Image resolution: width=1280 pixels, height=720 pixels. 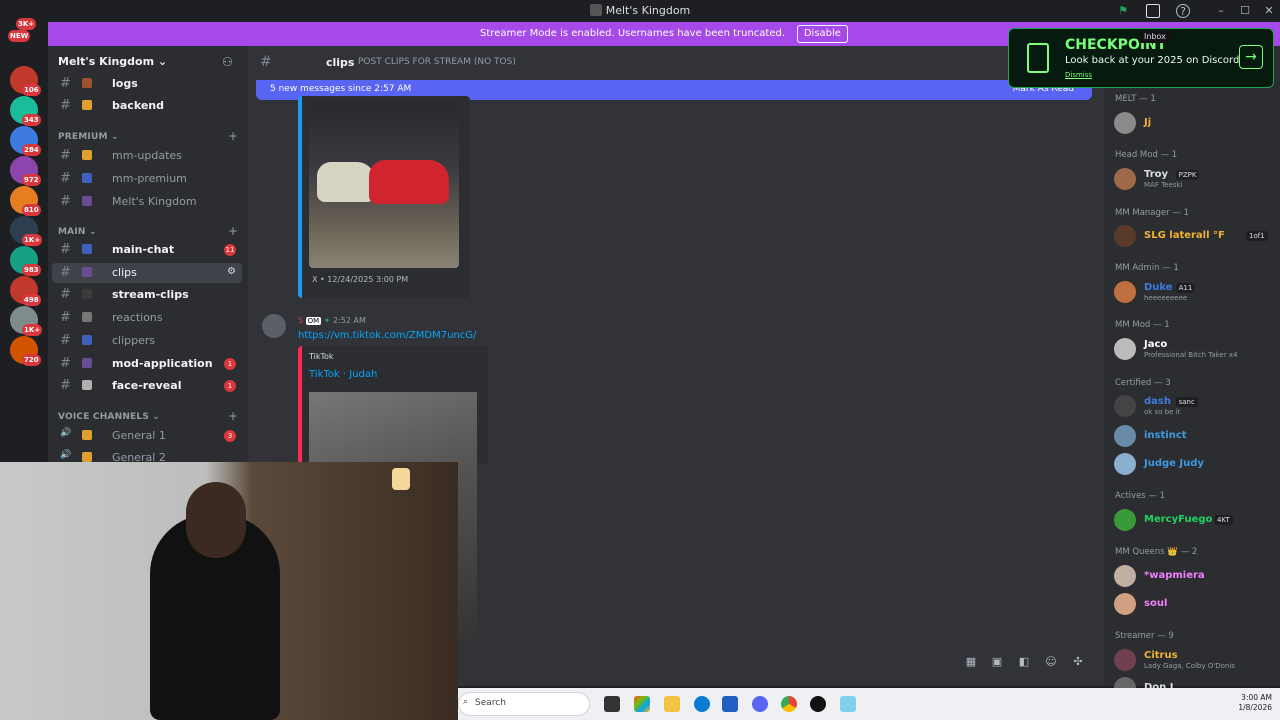 What do you see at coordinates (1024, 662) in the screenshot?
I see `sticker-icon: ◧` at bounding box center [1024, 662].